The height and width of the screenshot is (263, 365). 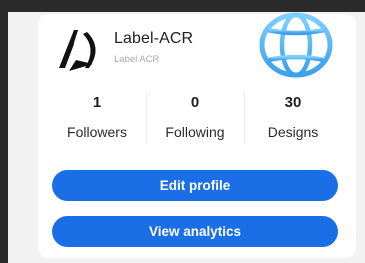 I want to click on followers-label: Followers, so click(x=97, y=132).